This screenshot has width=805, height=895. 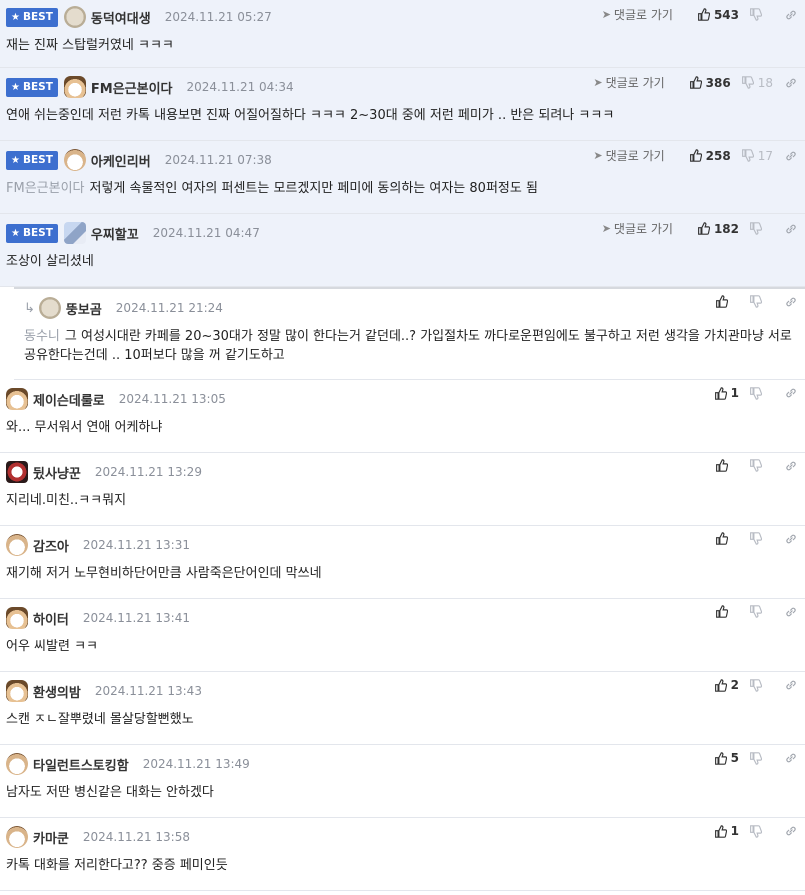 What do you see at coordinates (57, 472) in the screenshot?
I see `nickname: 뒸사냥꾼` at bounding box center [57, 472].